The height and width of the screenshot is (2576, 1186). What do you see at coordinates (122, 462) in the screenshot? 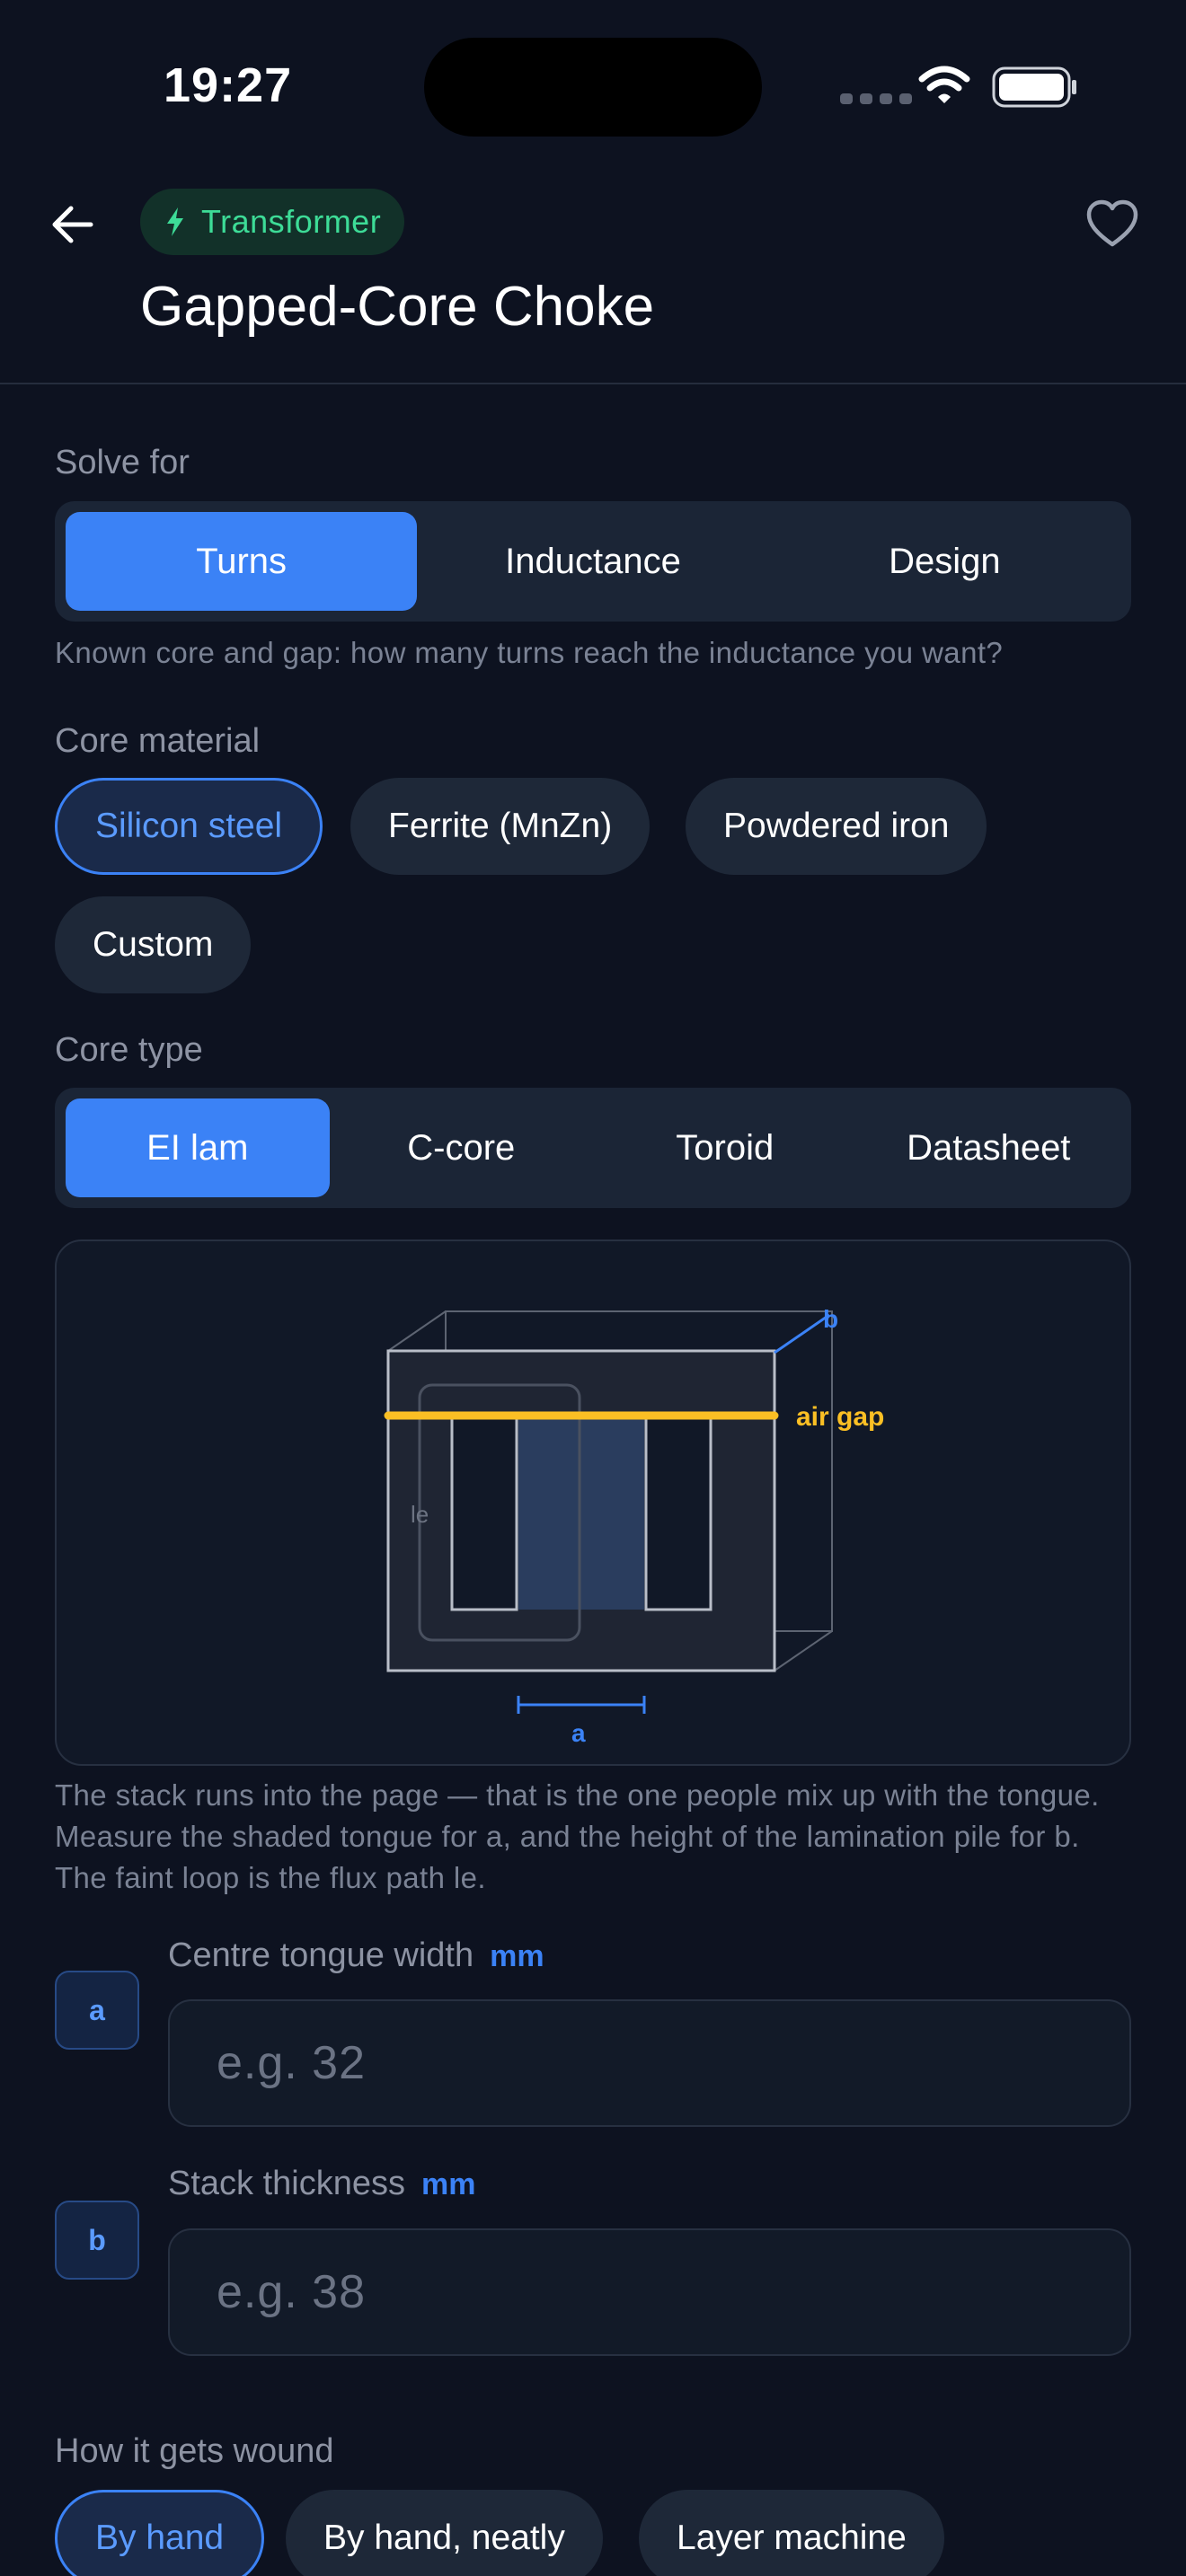
I see `solve-for-label: Solve for` at bounding box center [122, 462].